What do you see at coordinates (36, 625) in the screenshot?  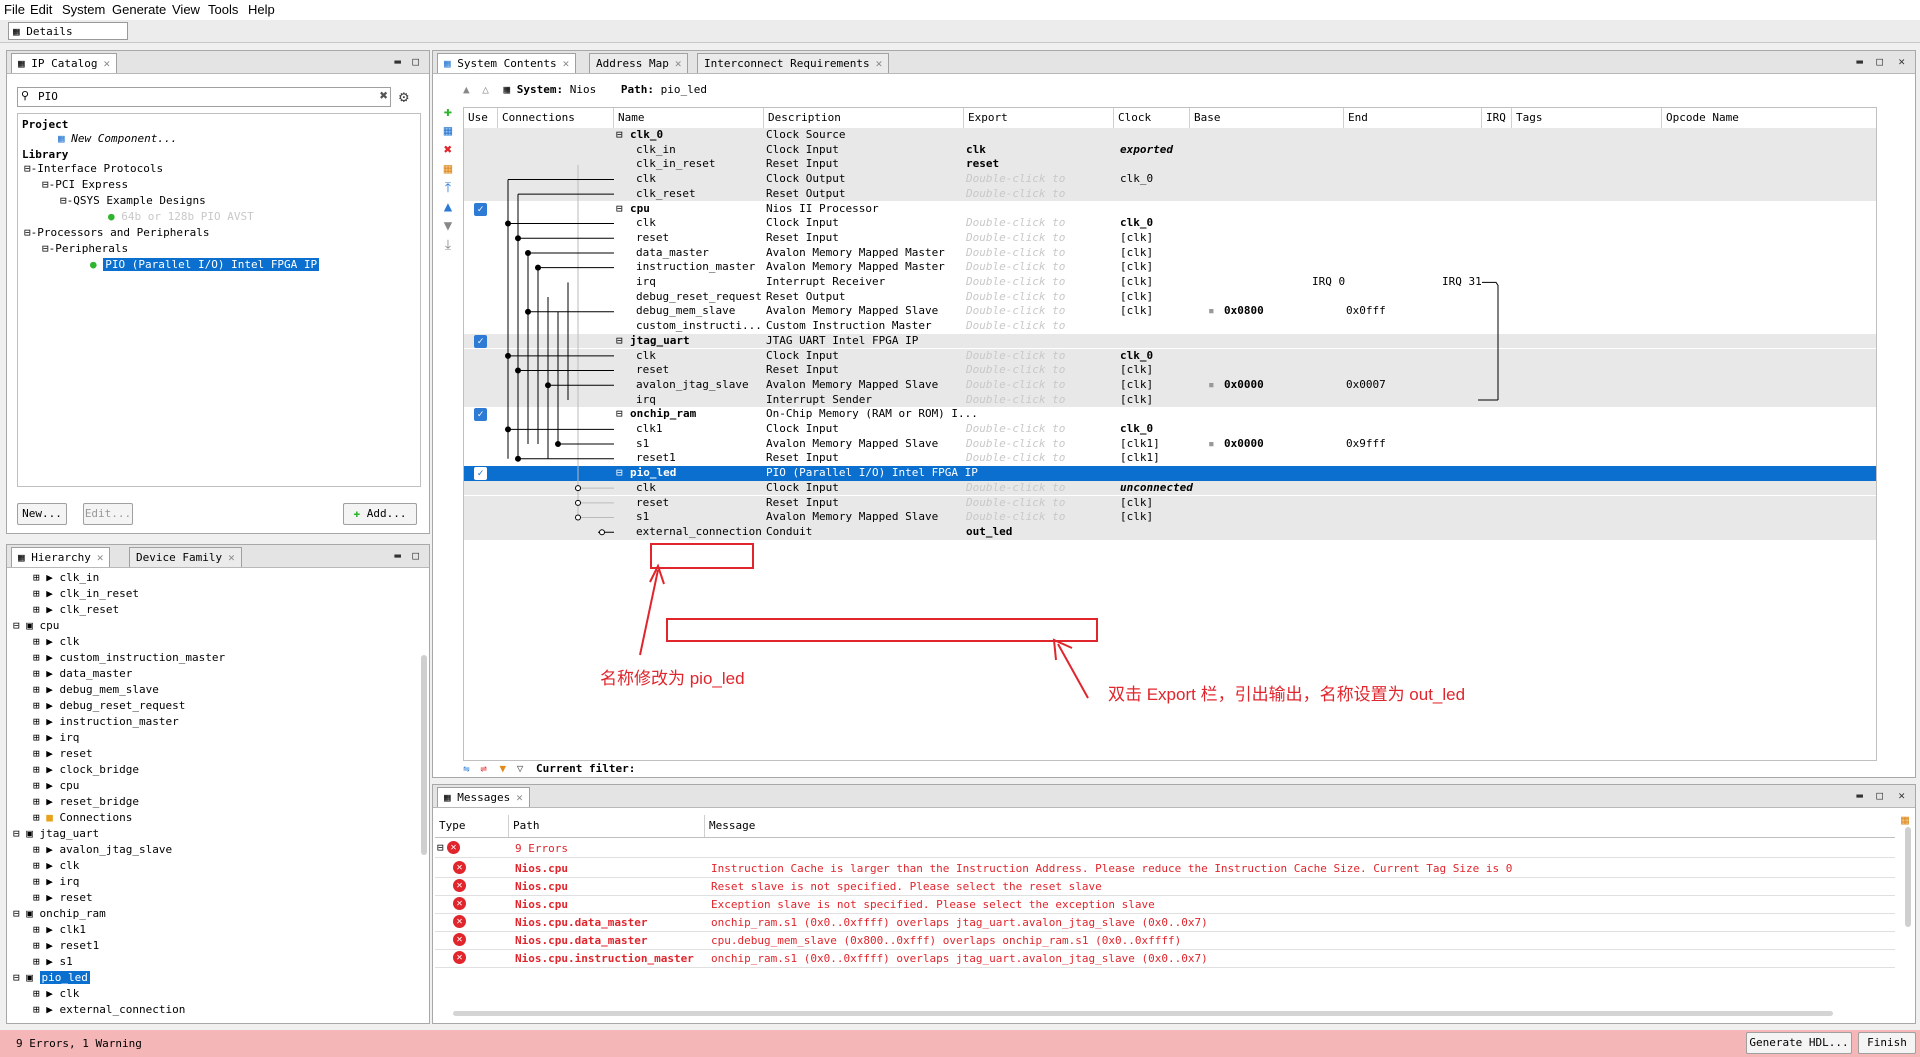 I see `hierarchy-item: ⊟ ▣ cpu` at bounding box center [36, 625].